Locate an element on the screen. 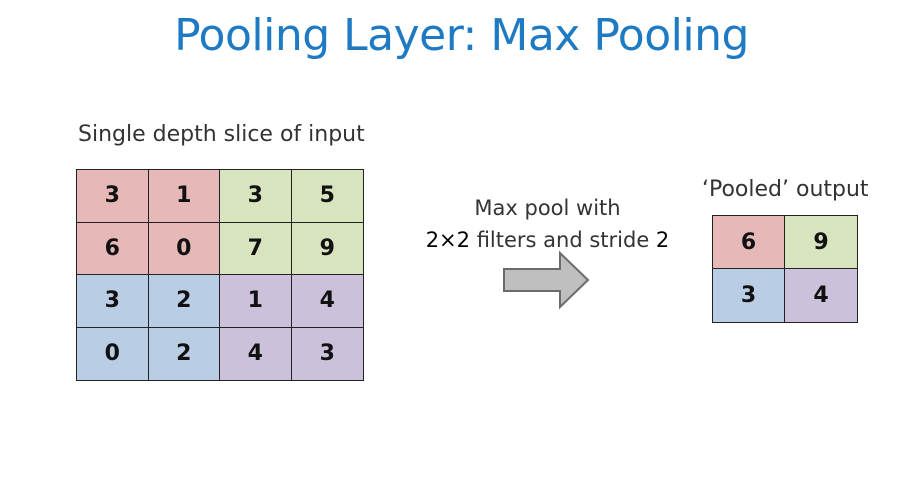  filter-size: 2×2 is located at coordinates (448, 240).